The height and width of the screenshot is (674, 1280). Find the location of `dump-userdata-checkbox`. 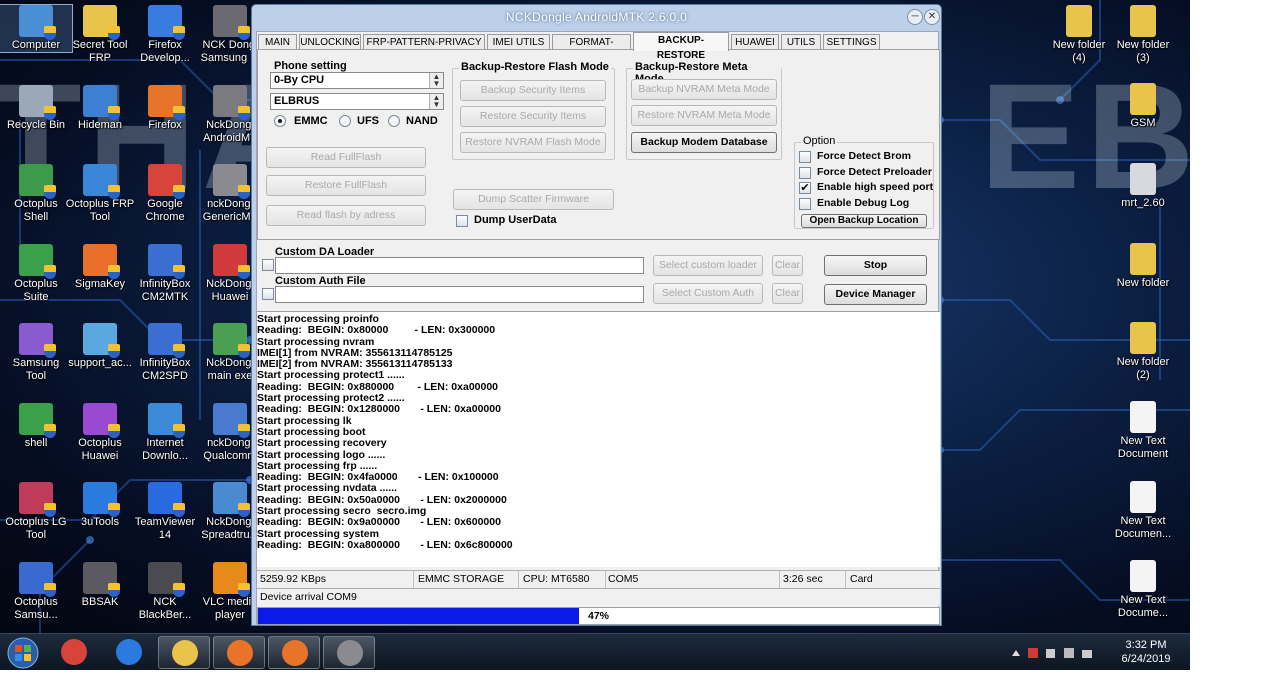

dump-userdata-checkbox is located at coordinates (462, 221).